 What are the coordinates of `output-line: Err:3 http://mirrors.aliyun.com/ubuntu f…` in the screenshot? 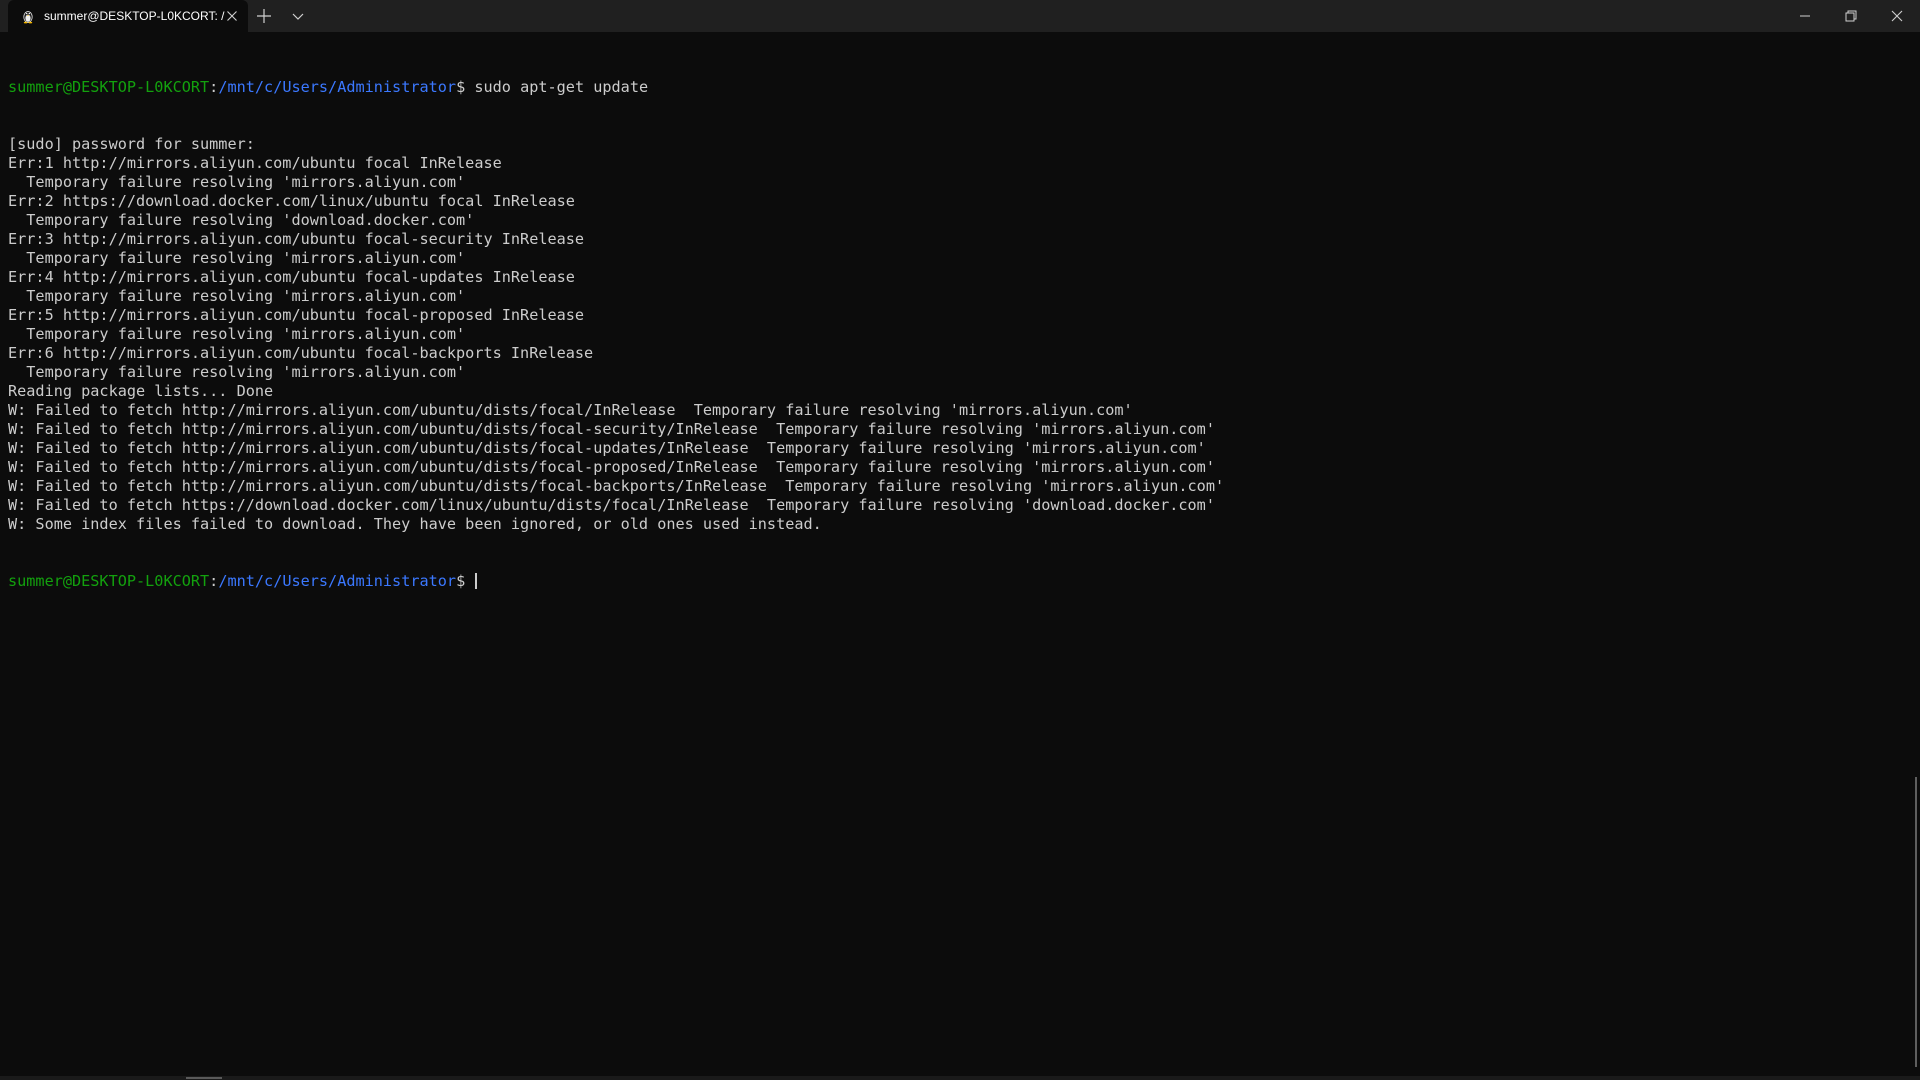 It's located at (296, 239).